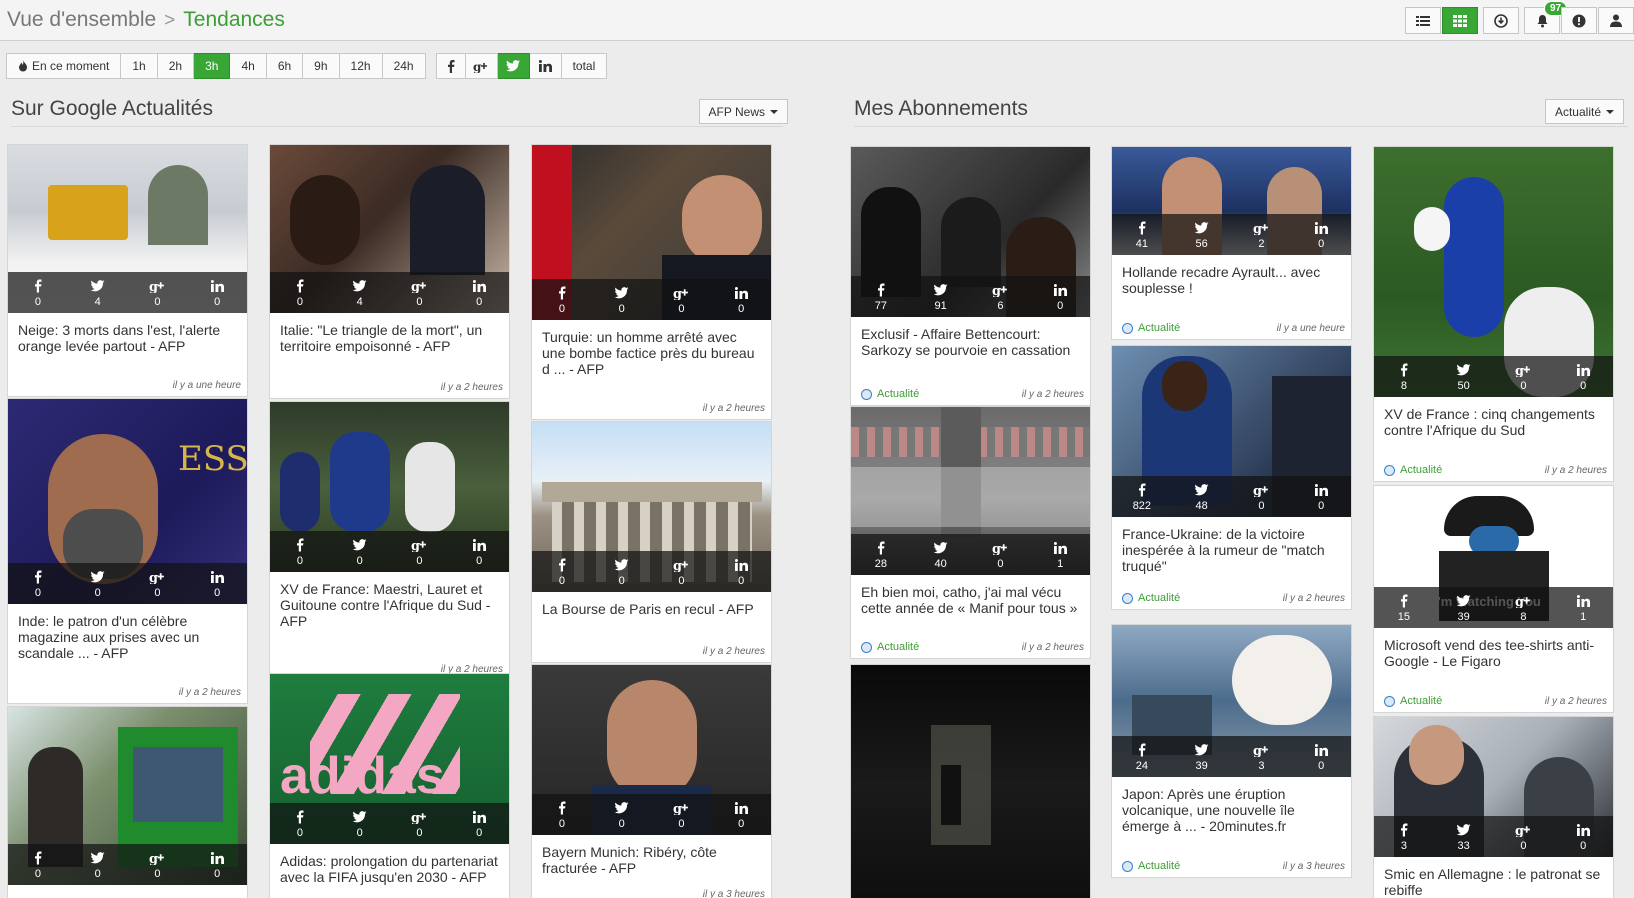 This screenshot has height=898, width=1634. Describe the element at coordinates (404, 66) in the screenshot. I see `filter-24h: 24h` at that location.